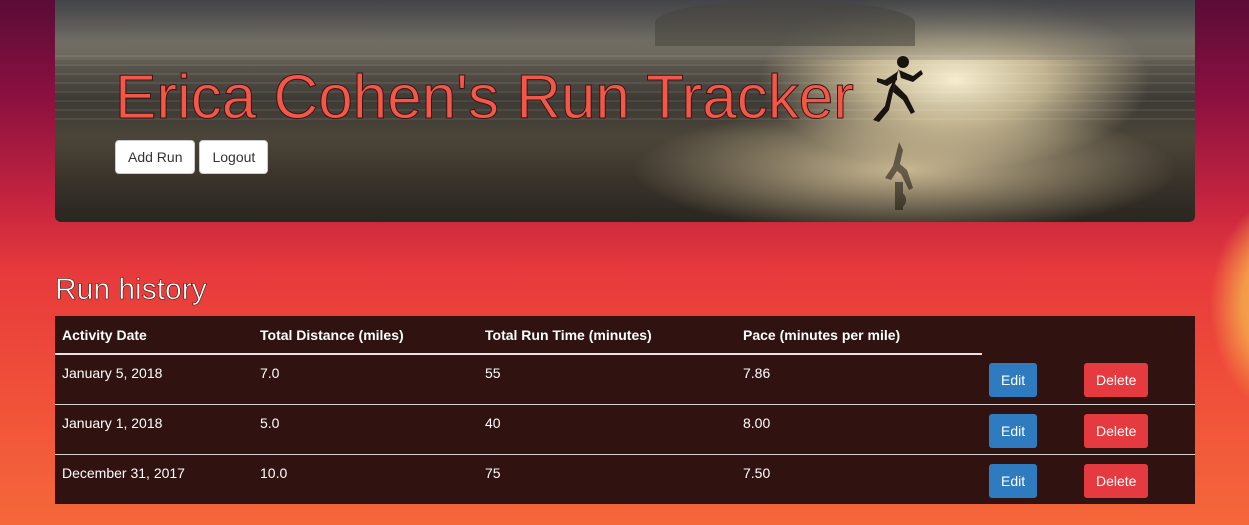 The height and width of the screenshot is (525, 1249). Describe the element at coordinates (270, 373) in the screenshot. I see `cell-distance: 7.0` at that location.